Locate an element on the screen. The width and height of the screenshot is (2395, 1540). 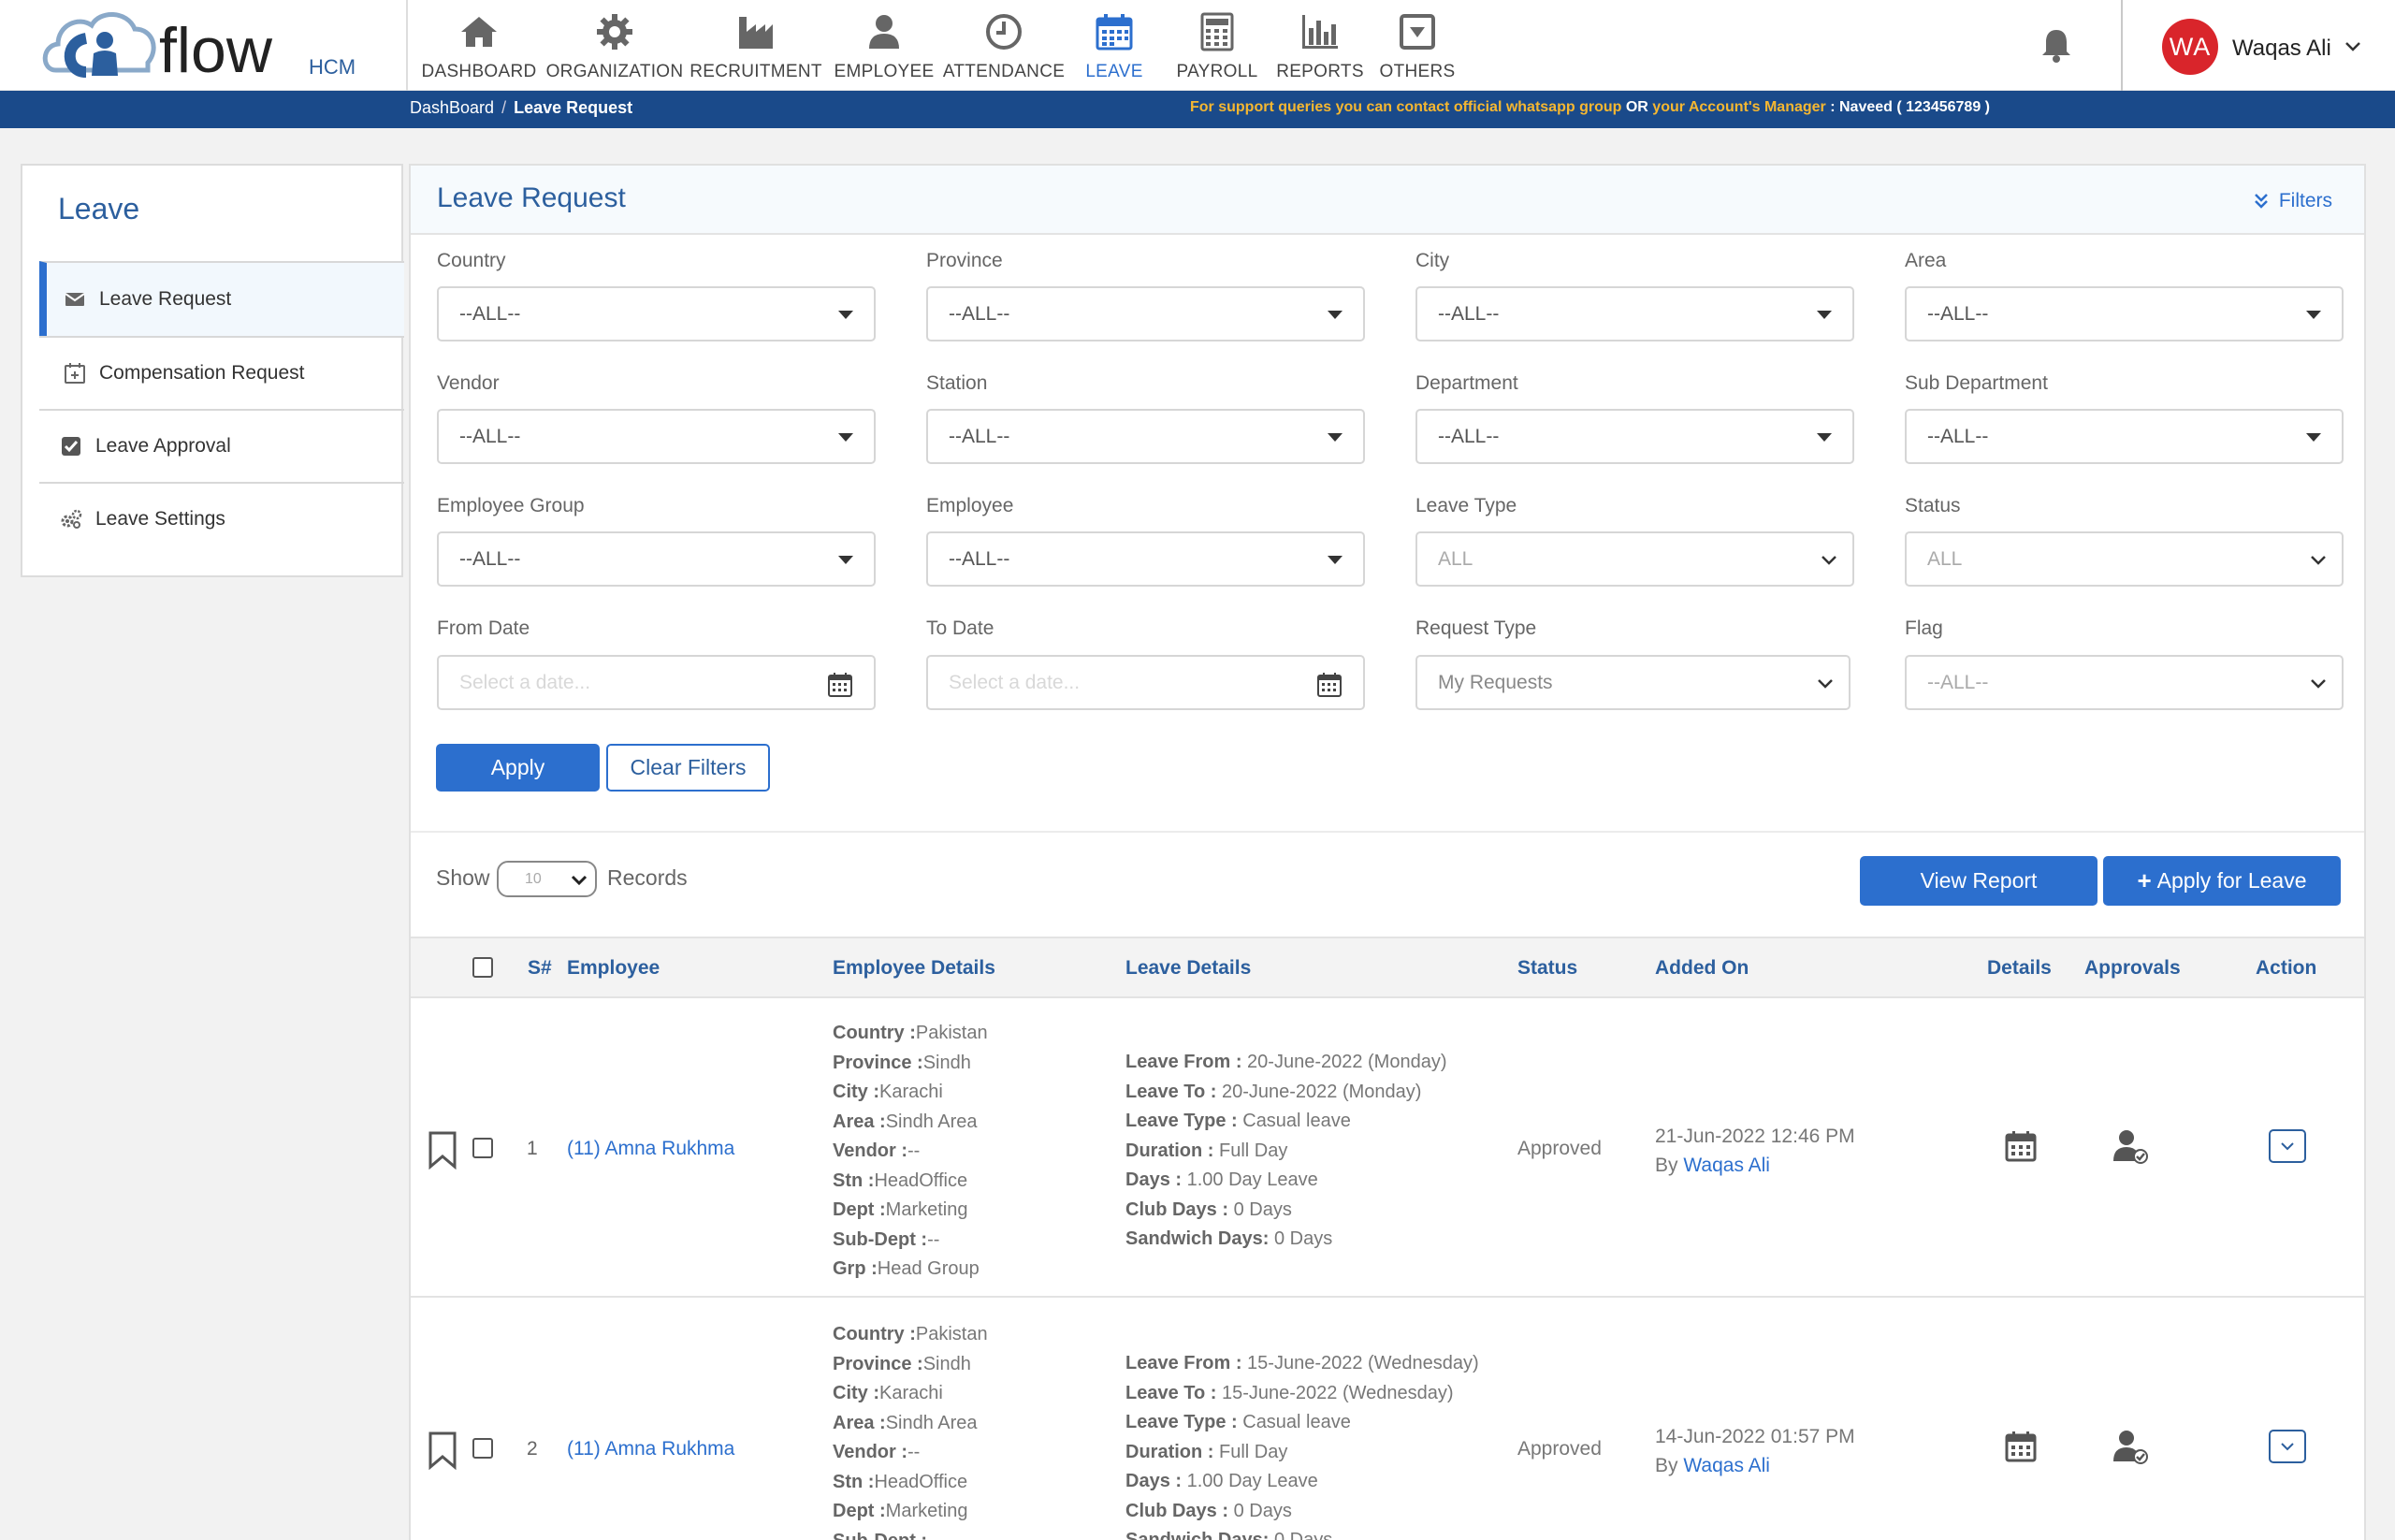
employee-select: --ALL-- is located at coordinates (1145, 559).